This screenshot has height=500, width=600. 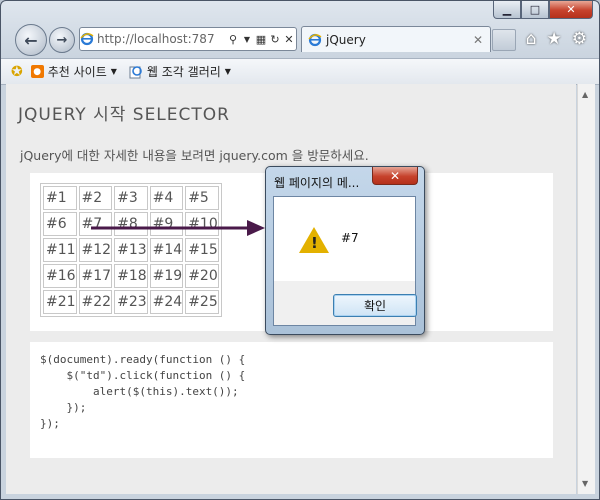 What do you see at coordinates (247, 39) in the screenshot?
I see `dropdown-icon: ▼` at bounding box center [247, 39].